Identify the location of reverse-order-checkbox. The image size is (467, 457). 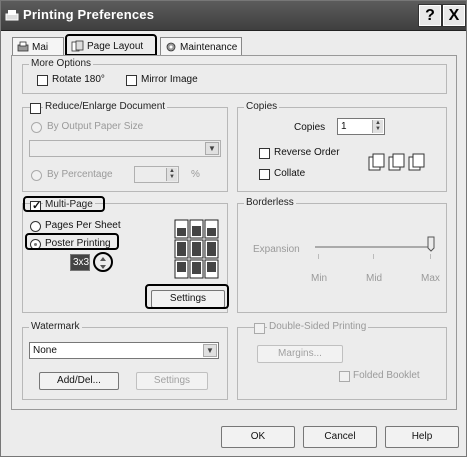
(264, 153).